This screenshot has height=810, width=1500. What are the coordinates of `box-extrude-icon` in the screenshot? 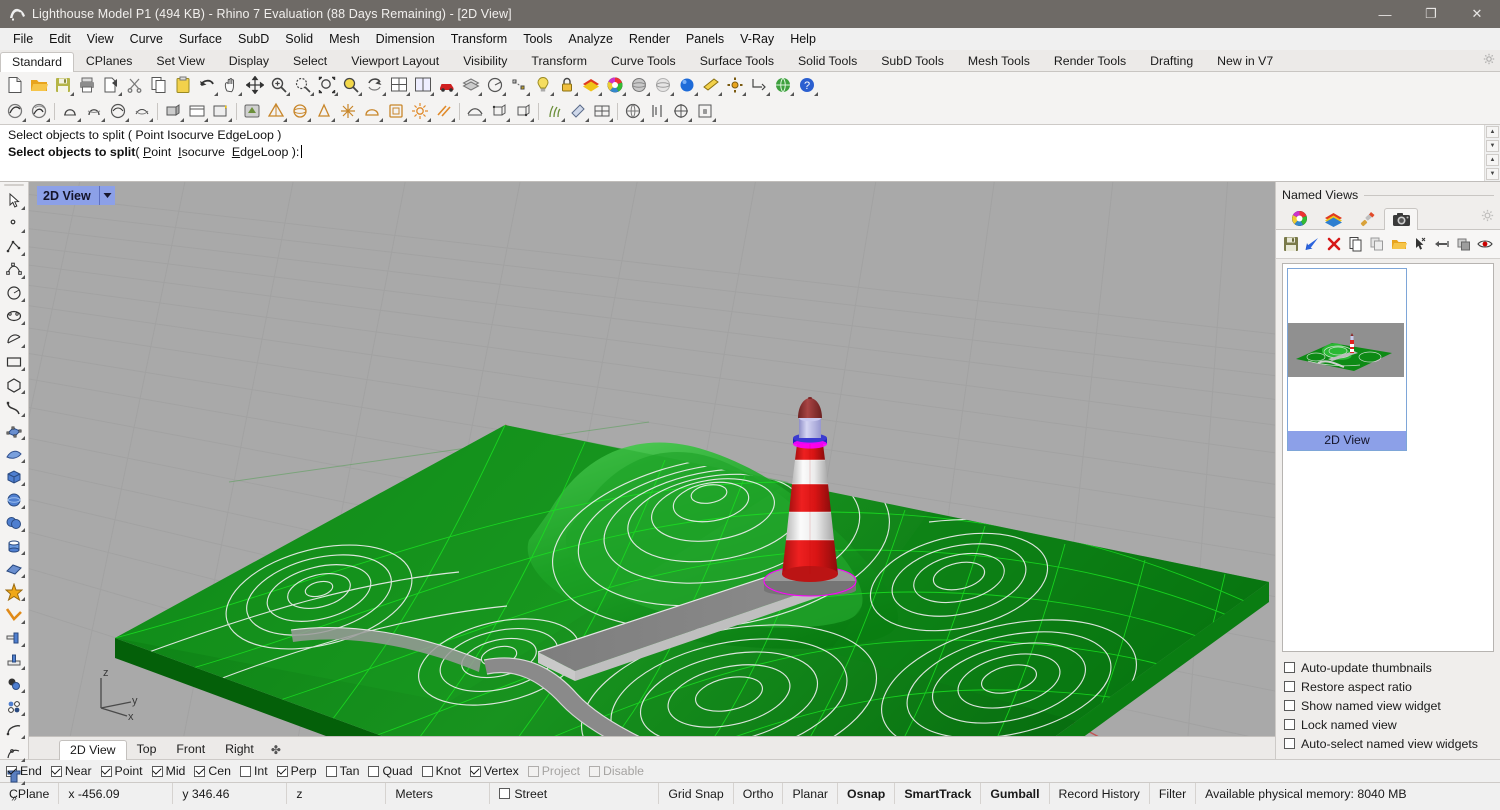 It's located at (173, 111).